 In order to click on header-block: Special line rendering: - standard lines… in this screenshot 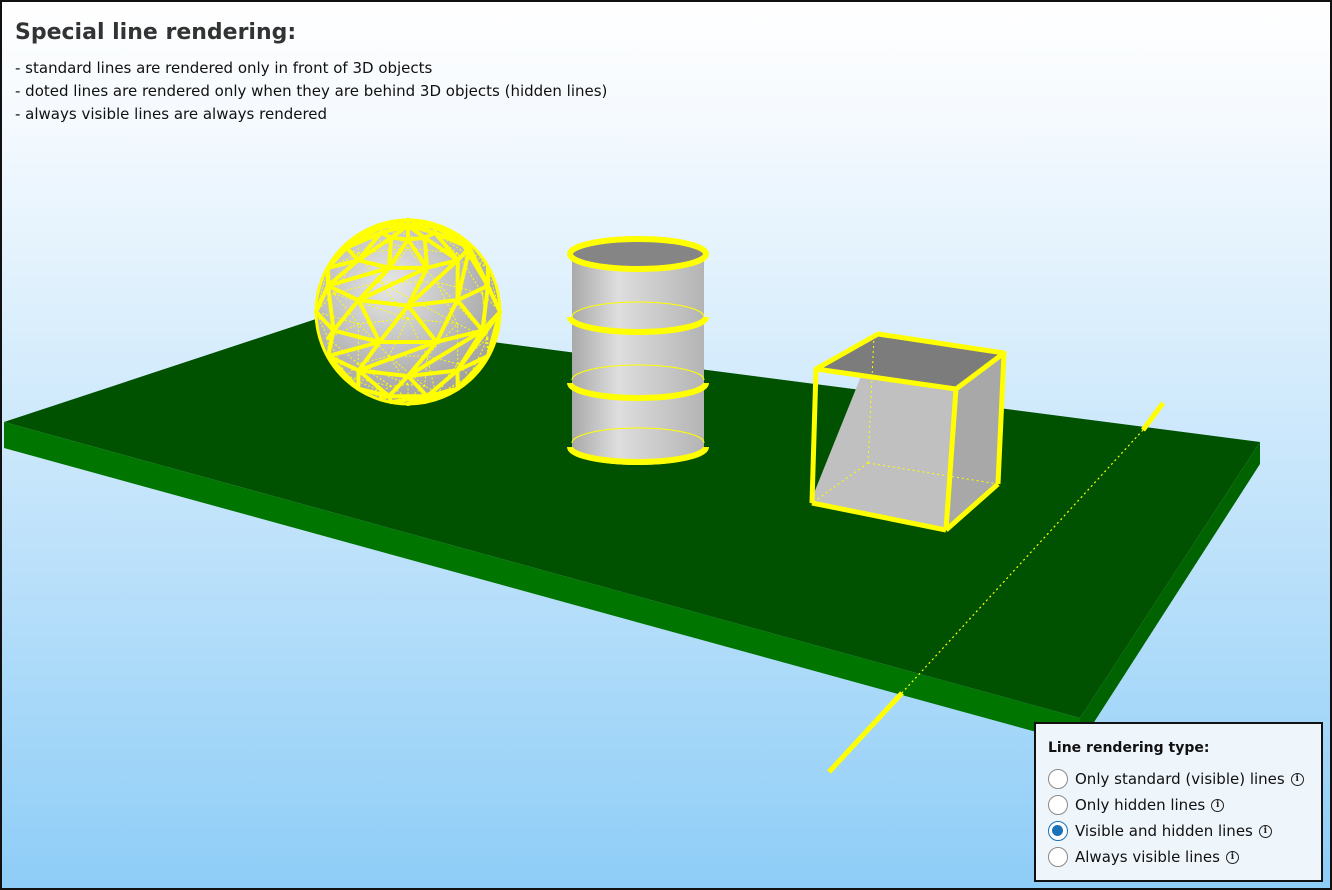, I will do `click(311, 73)`.